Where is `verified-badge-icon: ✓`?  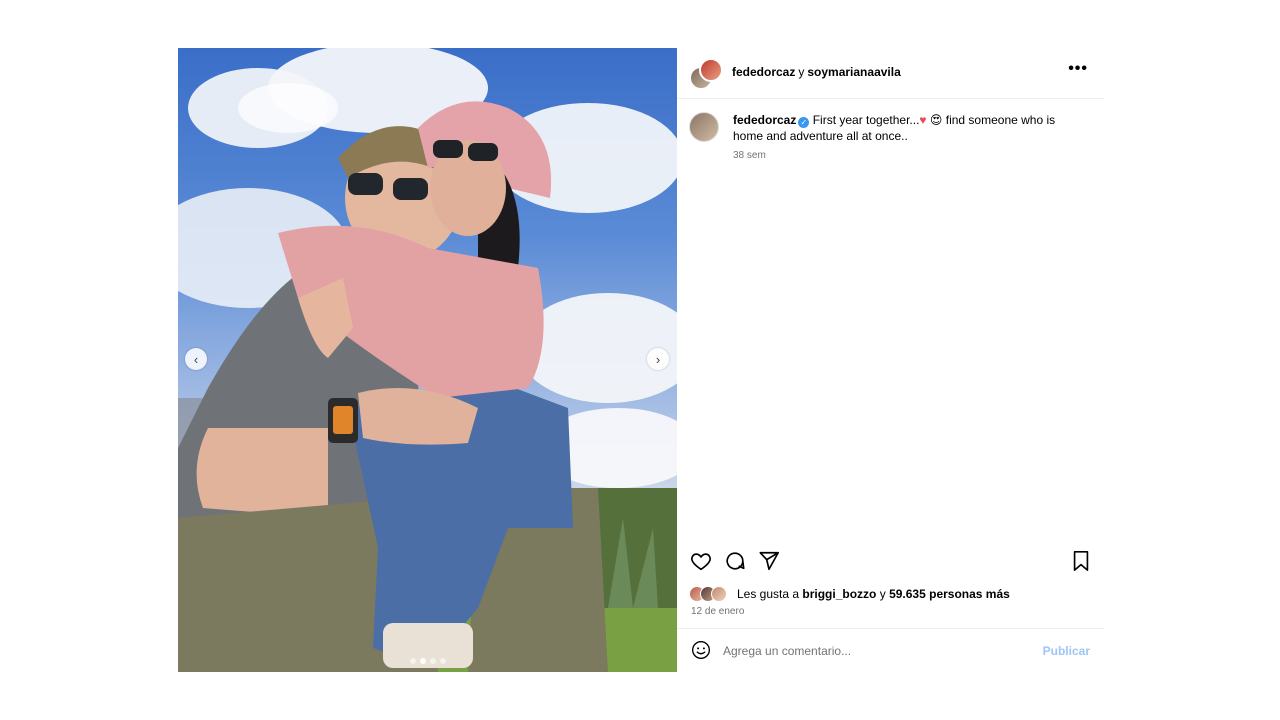 verified-badge-icon: ✓ is located at coordinates (804, 122).